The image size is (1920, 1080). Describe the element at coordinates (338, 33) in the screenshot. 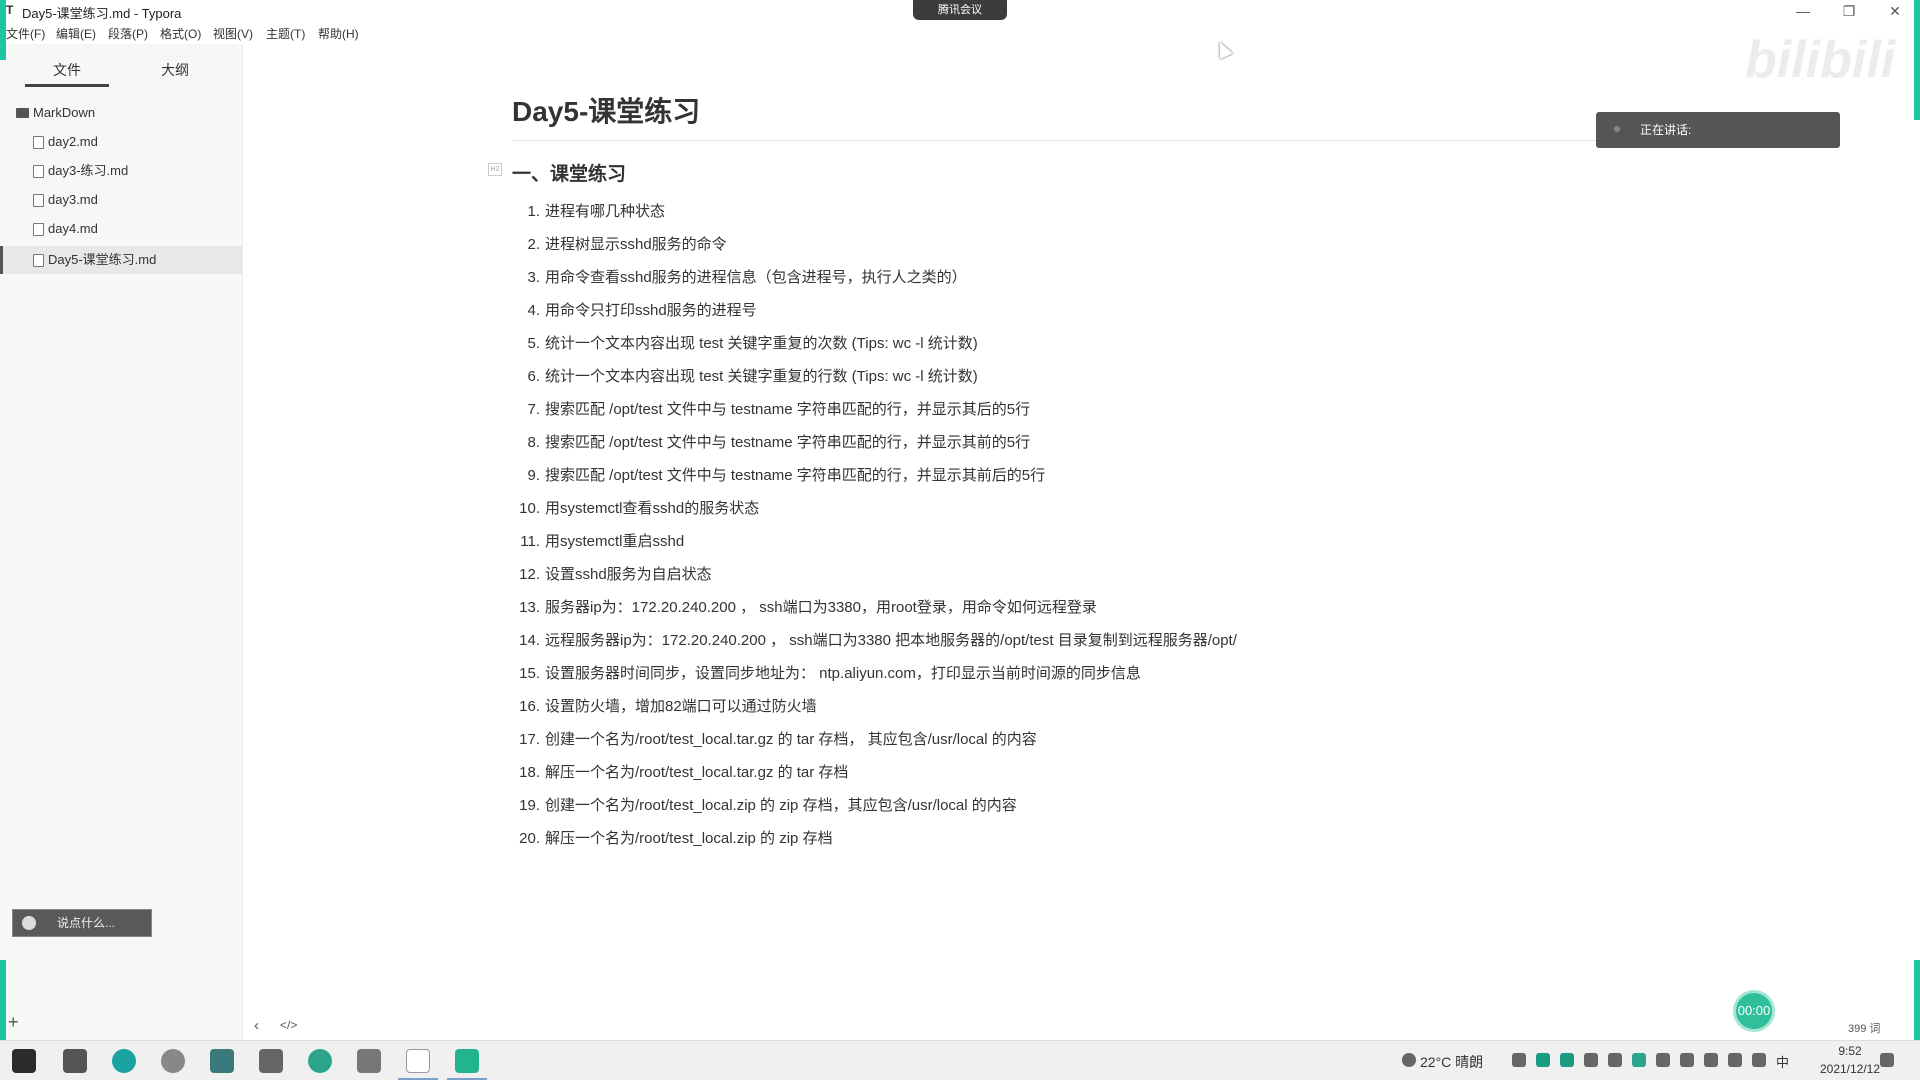

I see `menu-help: 帮助(H)` at that location.